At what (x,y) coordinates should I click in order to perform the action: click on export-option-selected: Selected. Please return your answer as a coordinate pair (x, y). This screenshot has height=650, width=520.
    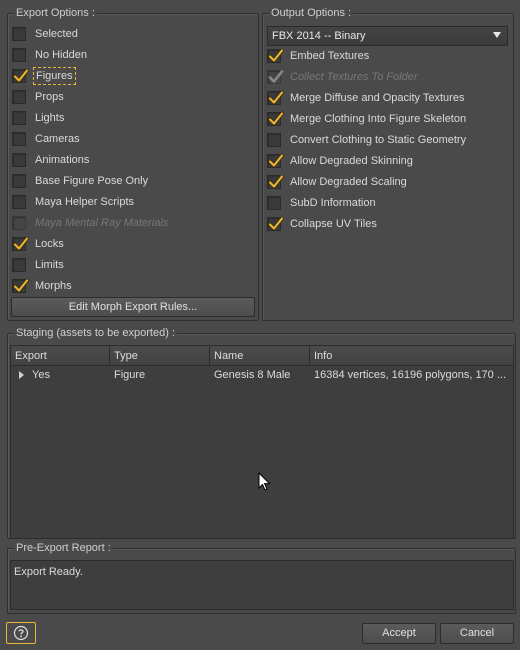
    Looking at the image, I should click on (46, 34).